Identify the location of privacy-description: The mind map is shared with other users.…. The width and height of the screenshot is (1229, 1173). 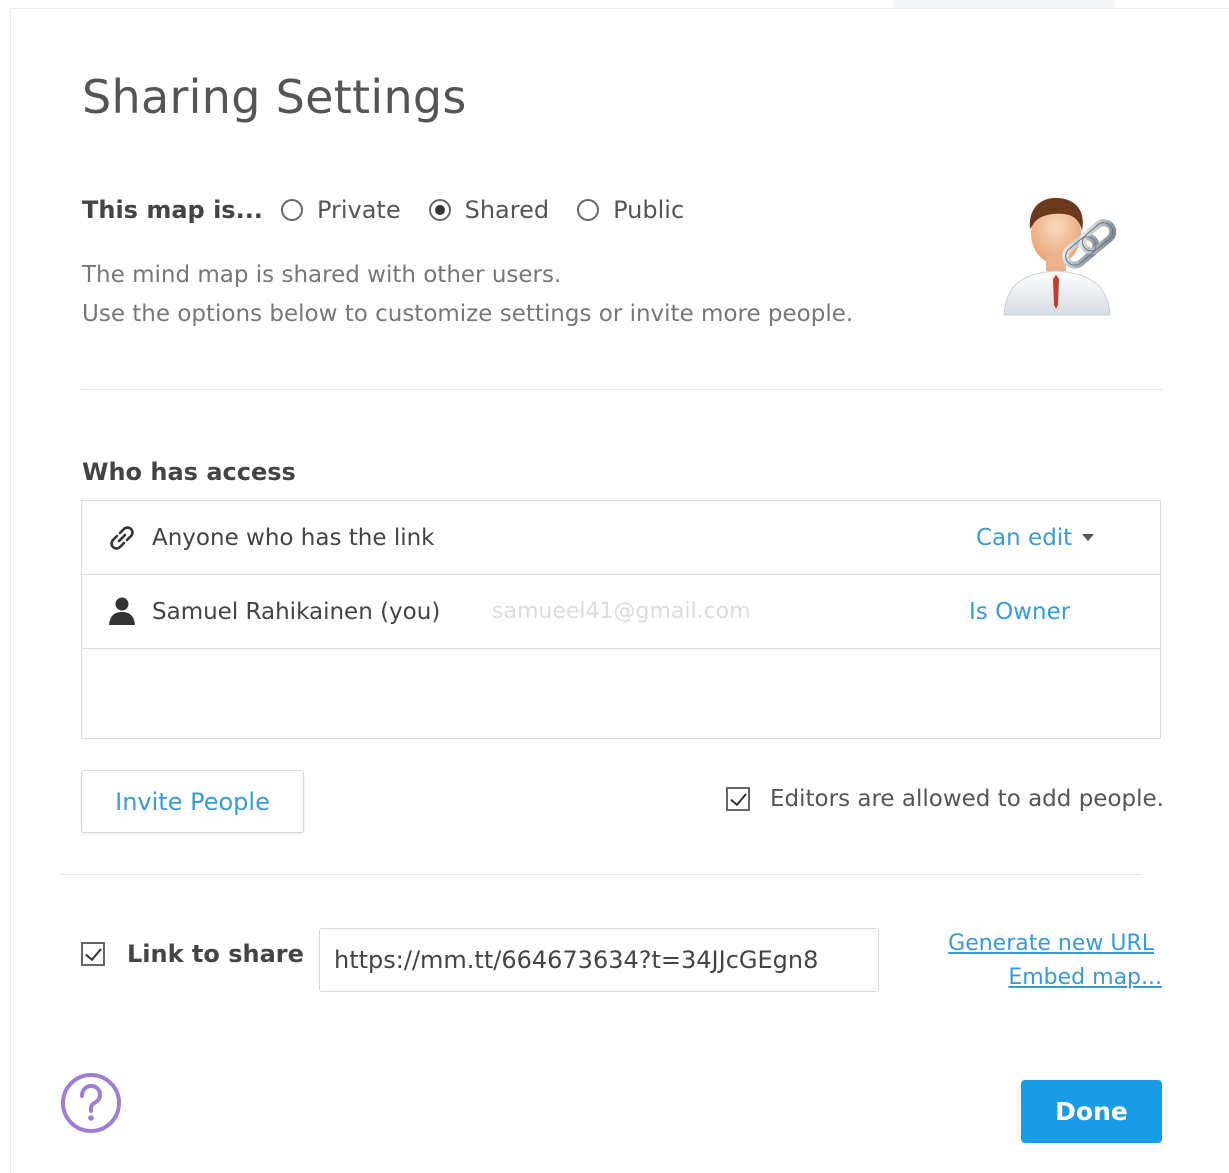
(467, 295).